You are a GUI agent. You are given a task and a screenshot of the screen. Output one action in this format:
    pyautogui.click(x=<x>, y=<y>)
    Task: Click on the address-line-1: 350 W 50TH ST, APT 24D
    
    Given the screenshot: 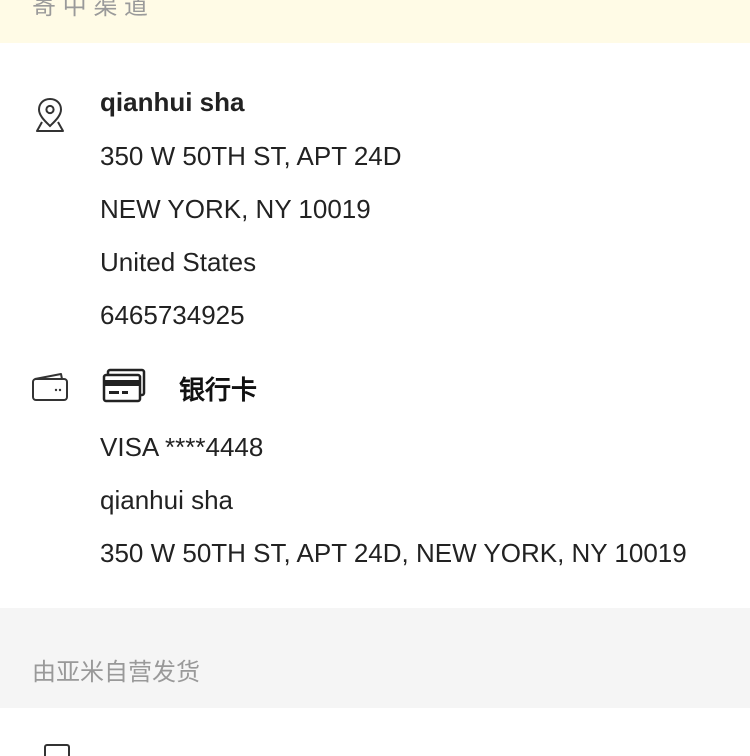 What is the action you would take?
    pyautogui.click(x=251, y=156)
    